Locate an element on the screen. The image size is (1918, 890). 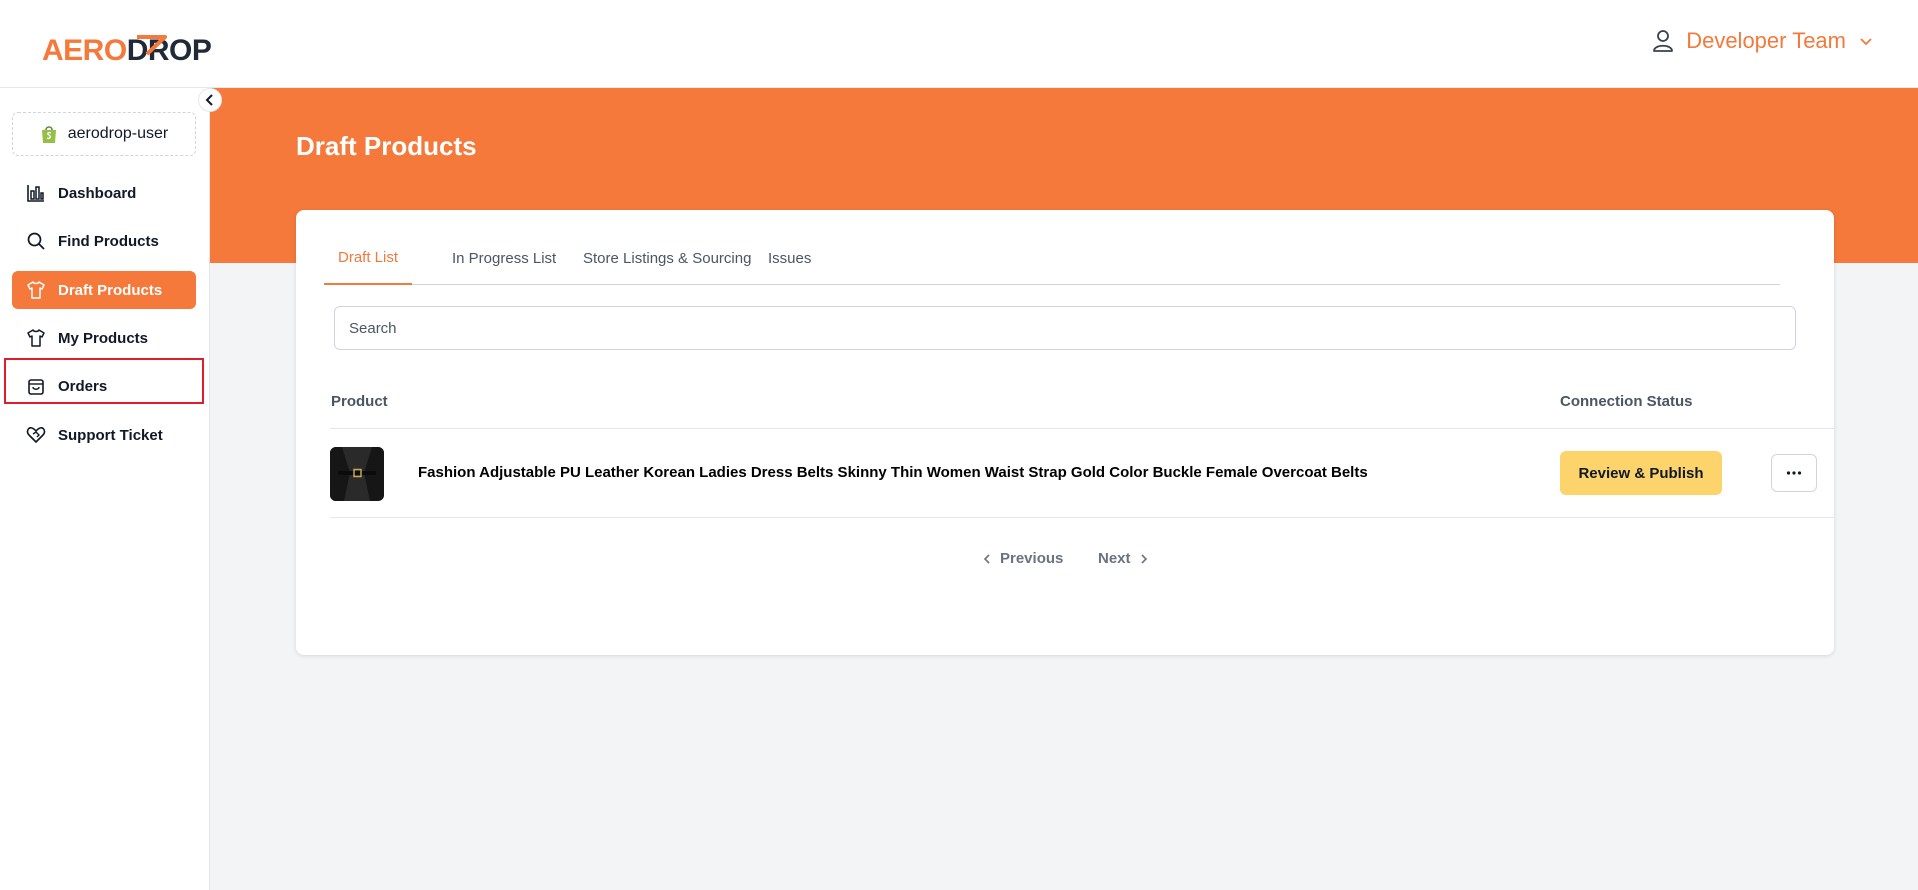
pagination-previous: Previous is located at coordinates (1022, 558).